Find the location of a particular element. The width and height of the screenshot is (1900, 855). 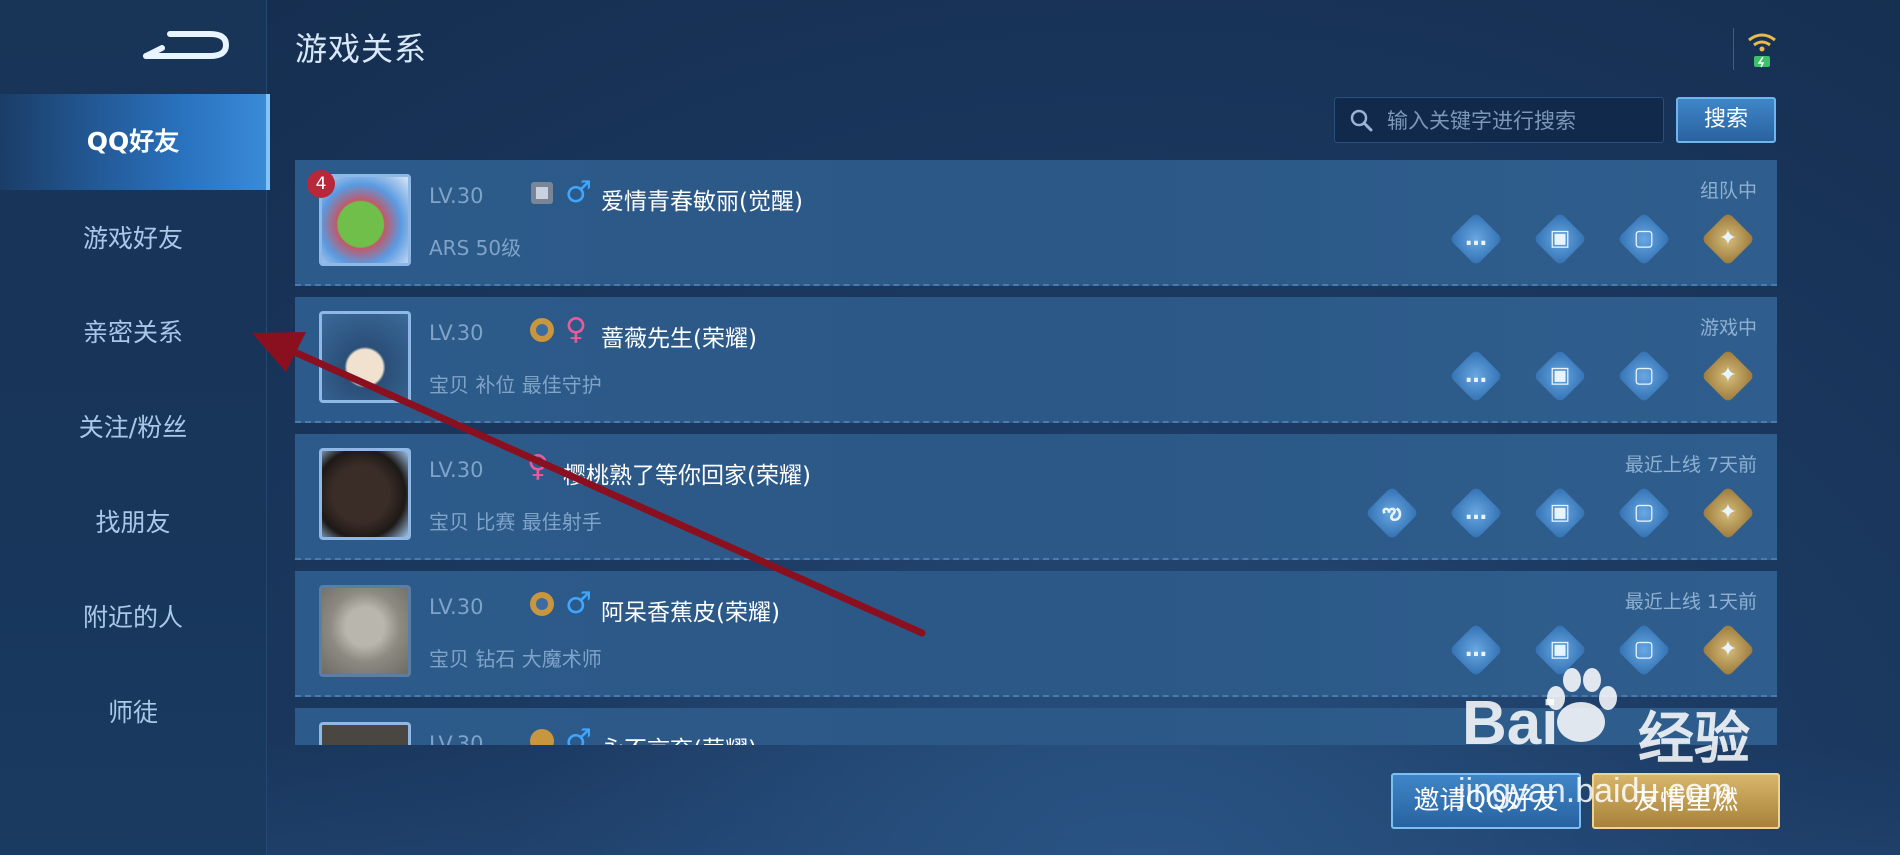

friend-subline: 宝贝 补位 最佳守护 is located at coordinates (515, 385).